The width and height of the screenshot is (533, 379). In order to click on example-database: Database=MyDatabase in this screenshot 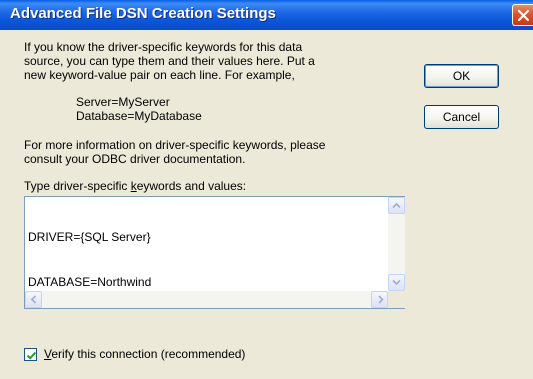, I will do `click(139, 116)`.